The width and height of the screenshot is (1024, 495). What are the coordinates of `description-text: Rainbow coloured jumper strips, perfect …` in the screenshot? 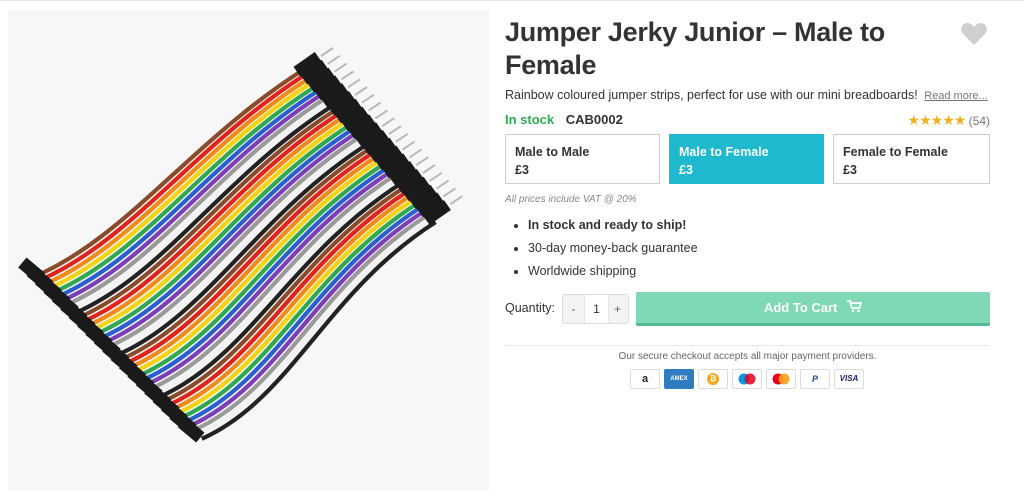 It's located at (711, 95).